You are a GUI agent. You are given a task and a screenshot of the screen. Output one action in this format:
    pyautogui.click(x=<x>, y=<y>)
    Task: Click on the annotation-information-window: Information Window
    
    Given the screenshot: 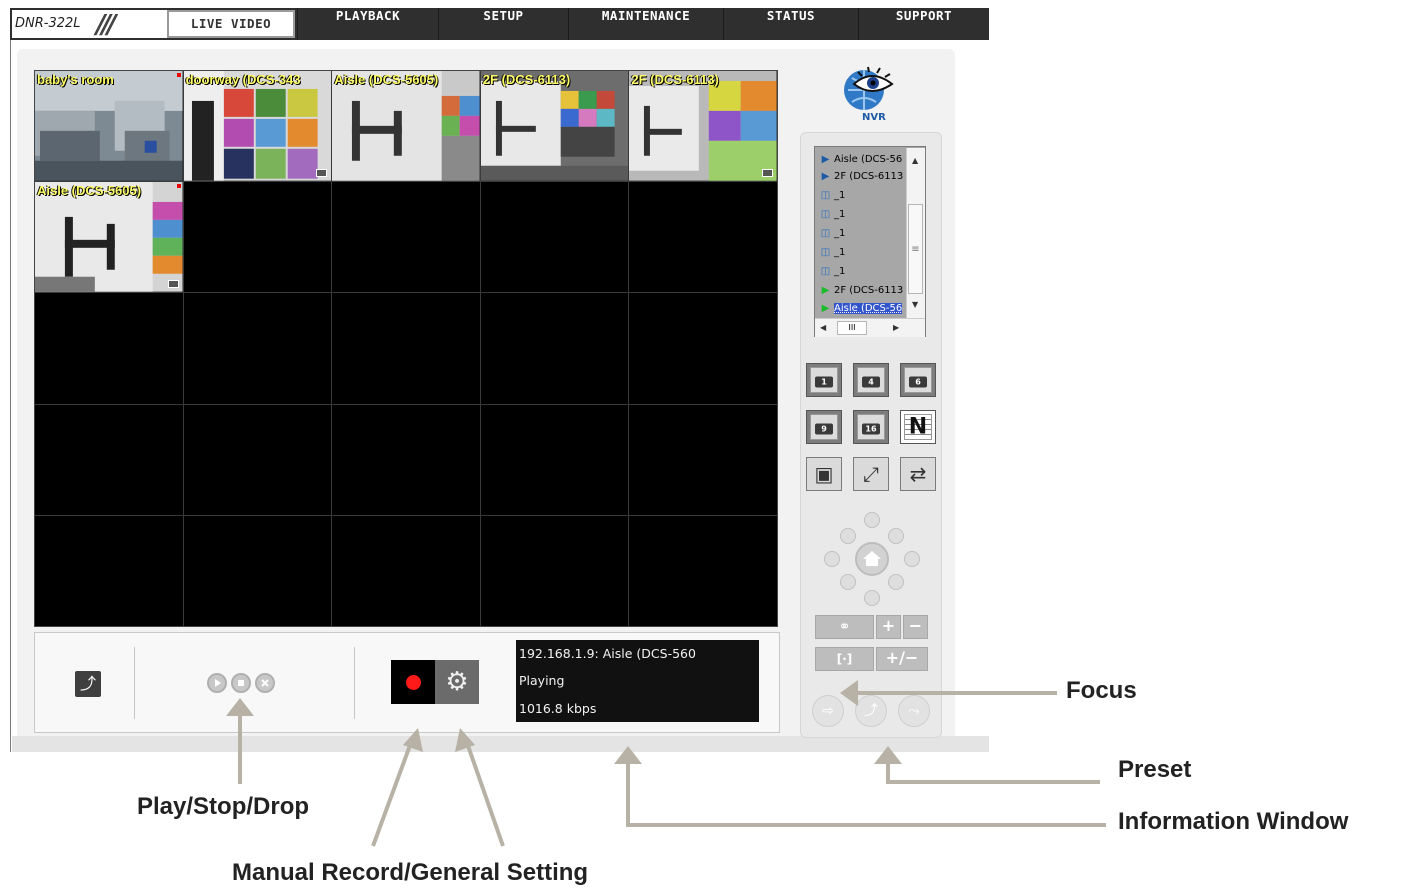 What is the action you would take?
    pyautogui.click(x=1233, y=821)
    